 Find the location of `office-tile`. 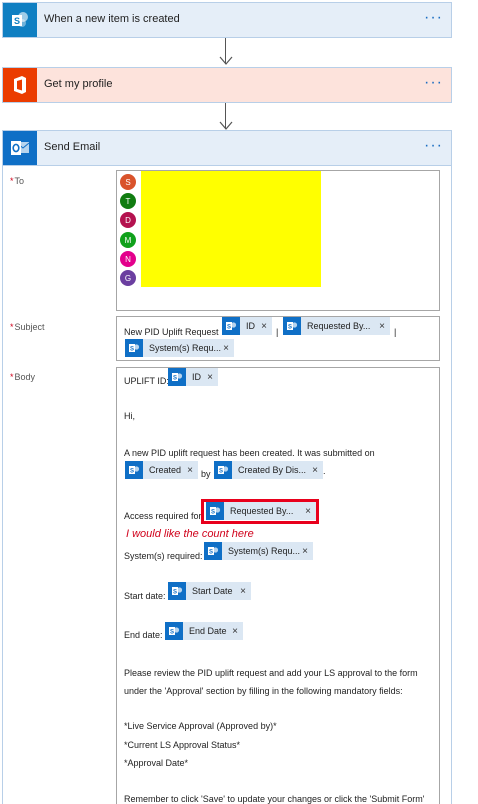

office-tile is located at coordinates (20, 85).